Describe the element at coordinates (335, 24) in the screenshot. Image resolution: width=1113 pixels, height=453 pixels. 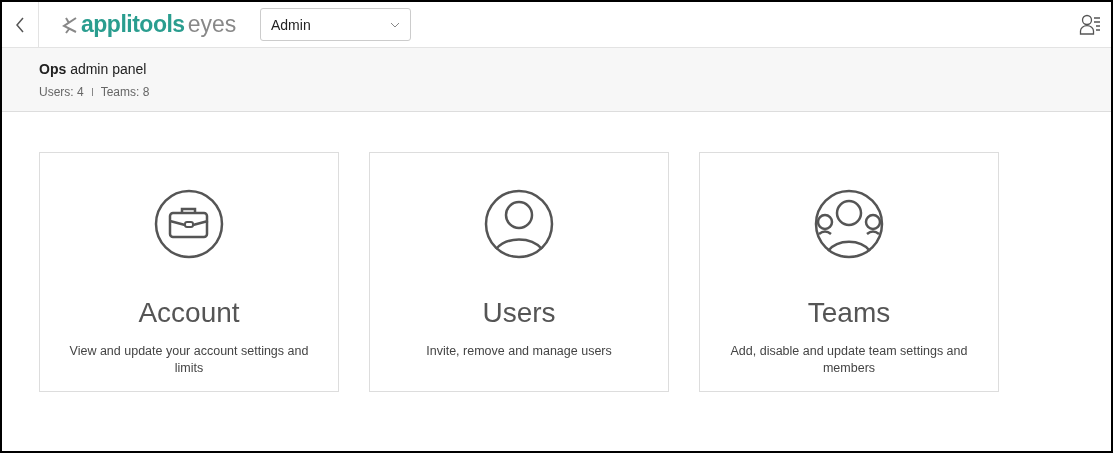
I see `account-select: Admin` at that location.